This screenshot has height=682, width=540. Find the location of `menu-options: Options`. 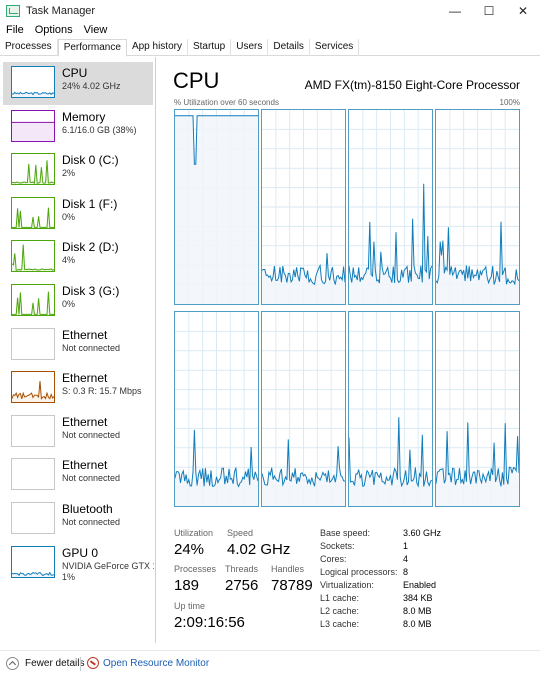

menu-options: Options is located at coordinates (54, 30).